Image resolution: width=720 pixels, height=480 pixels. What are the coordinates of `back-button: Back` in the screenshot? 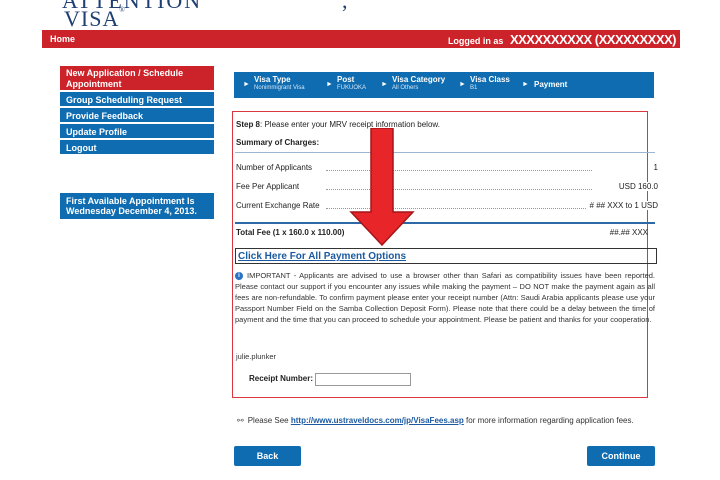 It's located at (267, 456).